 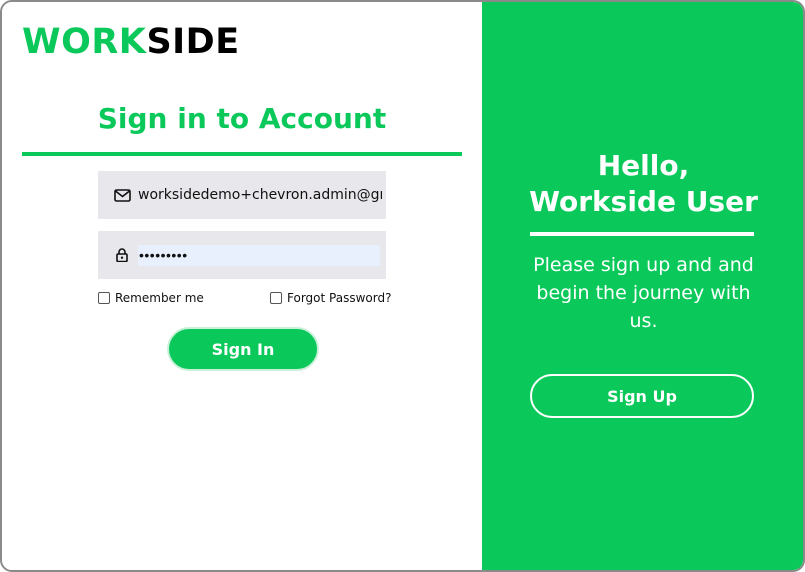 What do you see at coordinates (242, 118) in the screenshot?
I see `page-title: Sign in to Account` at bounding box center [242, 118].